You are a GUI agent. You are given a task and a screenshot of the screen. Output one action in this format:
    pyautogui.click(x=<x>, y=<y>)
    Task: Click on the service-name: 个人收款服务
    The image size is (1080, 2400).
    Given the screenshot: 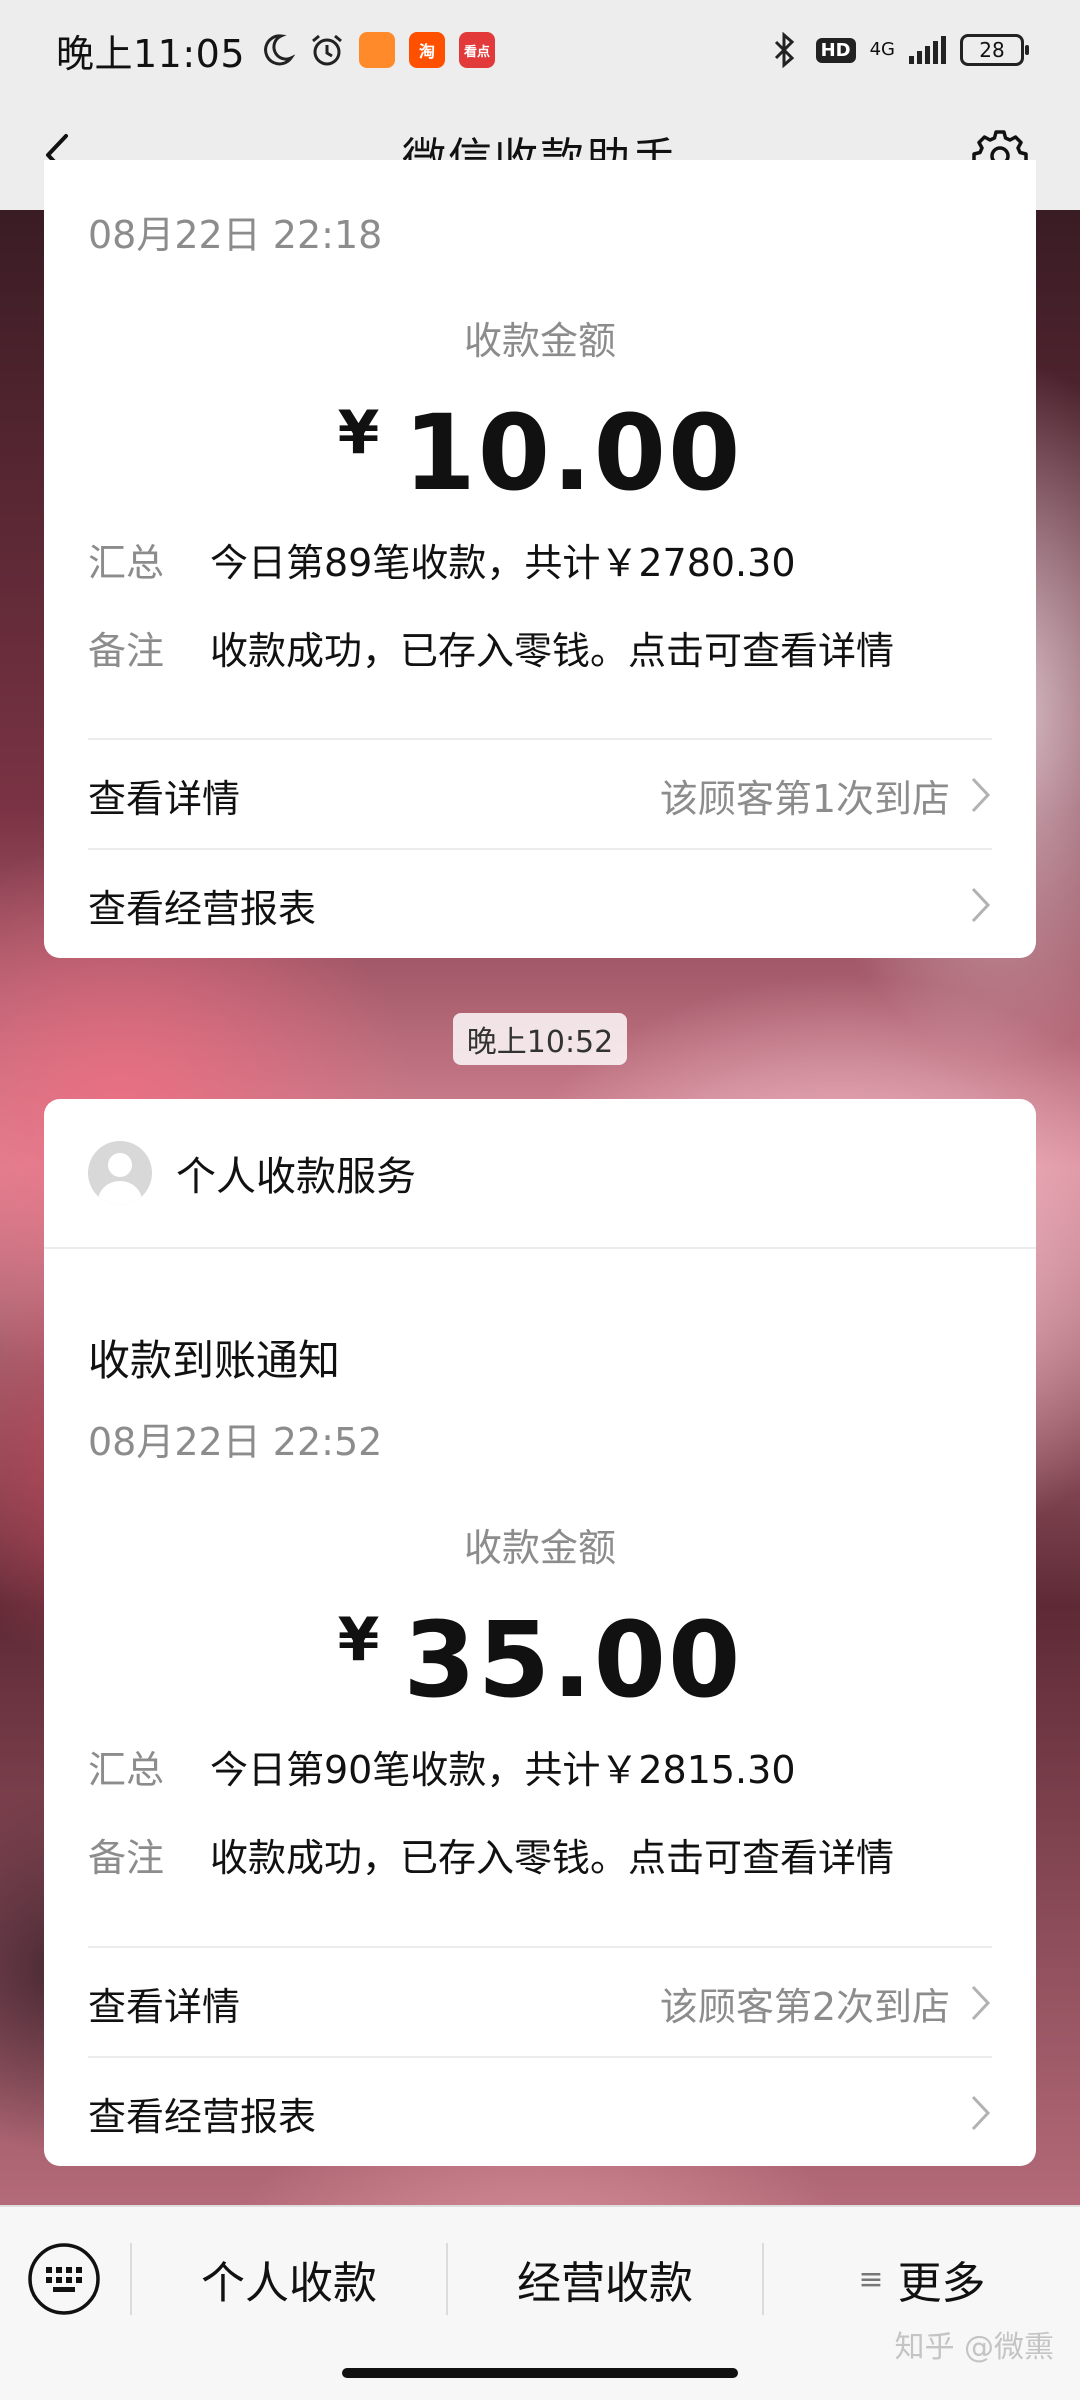 What is the action you would take?
    pyautogui.click(x=296, y=1177)
    